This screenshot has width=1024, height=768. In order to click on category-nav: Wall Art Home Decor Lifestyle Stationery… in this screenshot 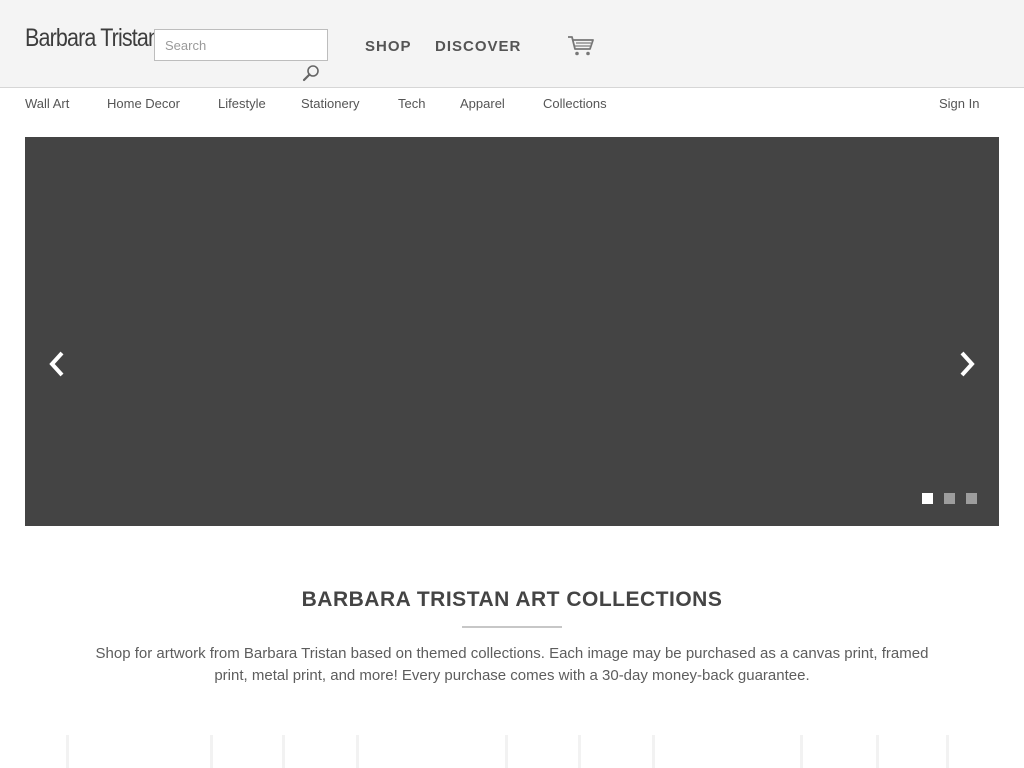, I will do `click(512, 105)`.